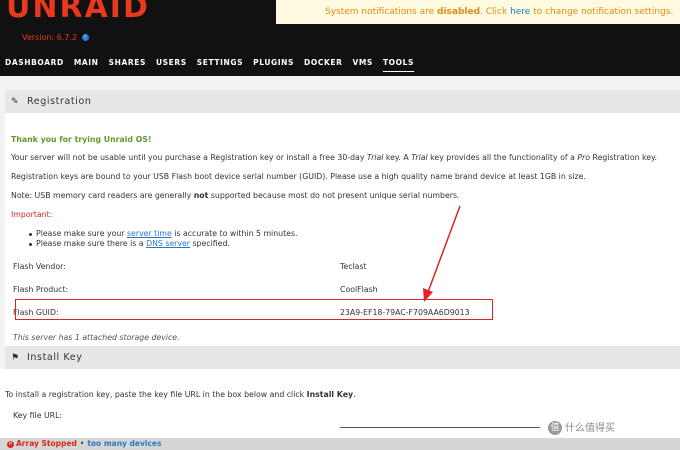 The image size is (680, 450). I want to click on instr-bold: Install Key, so click(330, 394).